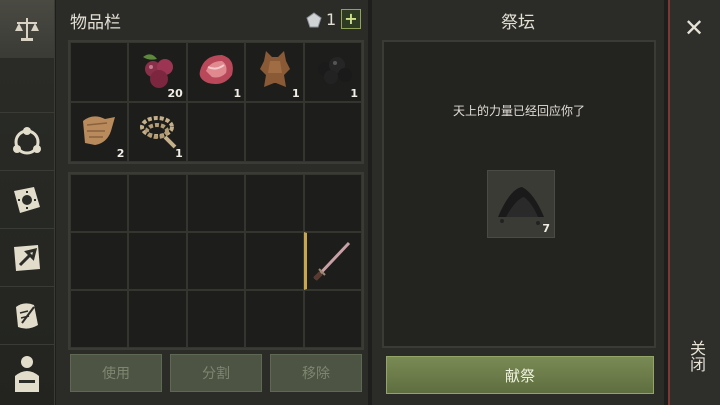 The image size is (720, 405). I want to click on sidebar-item-recipes, so click(27, 315).